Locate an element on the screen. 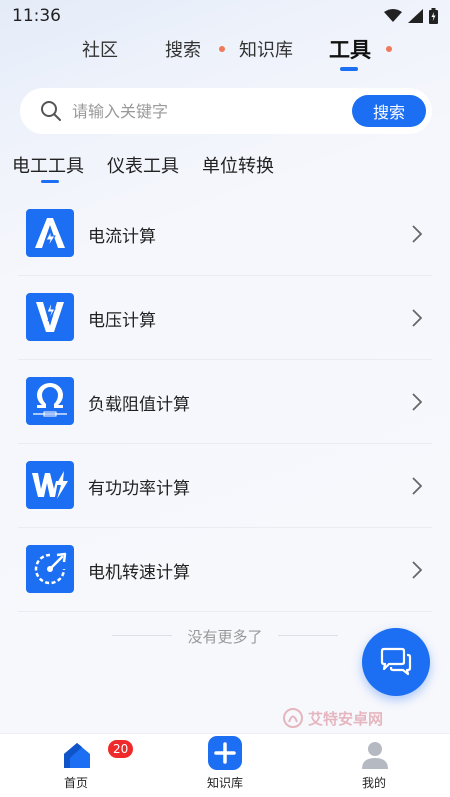 The height and width of the screenshot is (797, 450). signal-icon is located at coordinates (415, 16).